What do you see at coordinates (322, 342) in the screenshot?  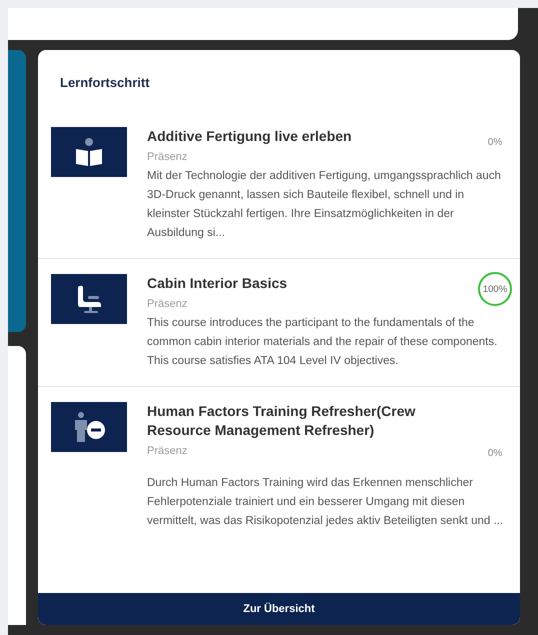 I see `course-description: This course introduces the participant to the fundamentals of the common cabin interior materials and the repair of these components. This course satisfies ATA 104 Level IV objectives.` at bounding box center [322, 342].